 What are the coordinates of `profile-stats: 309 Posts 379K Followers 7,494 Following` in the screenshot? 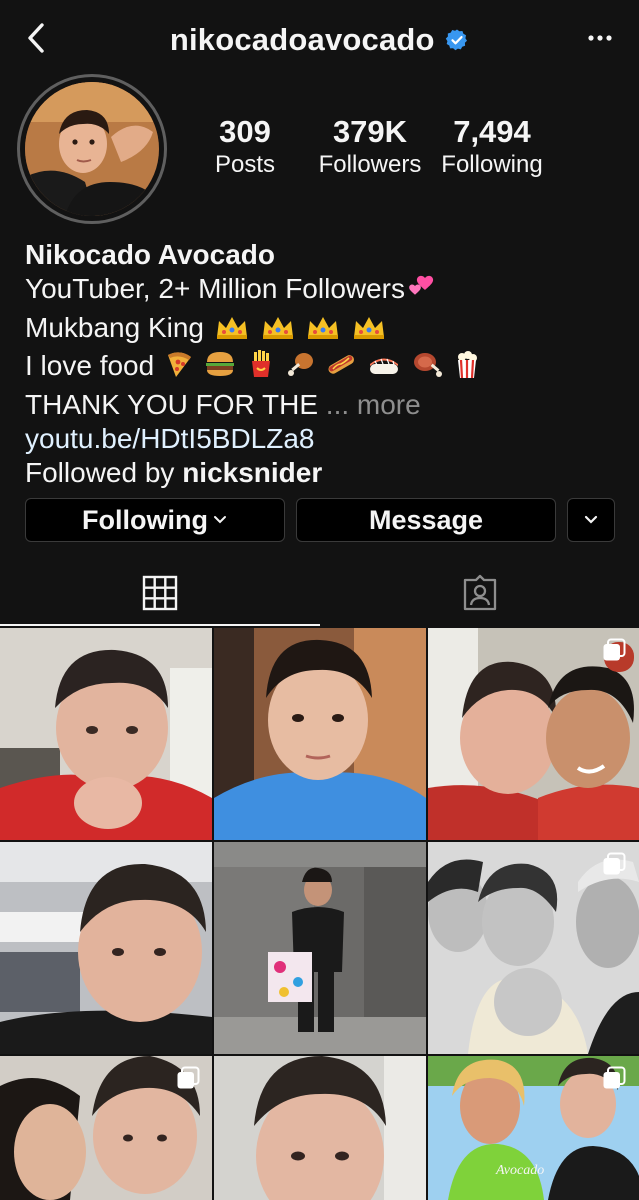 It's located at (380, 154).